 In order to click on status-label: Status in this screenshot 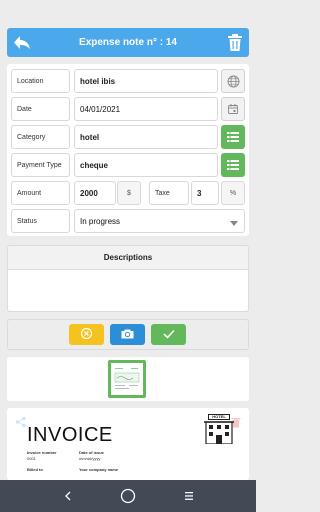, I will do `click(40, 221)`.